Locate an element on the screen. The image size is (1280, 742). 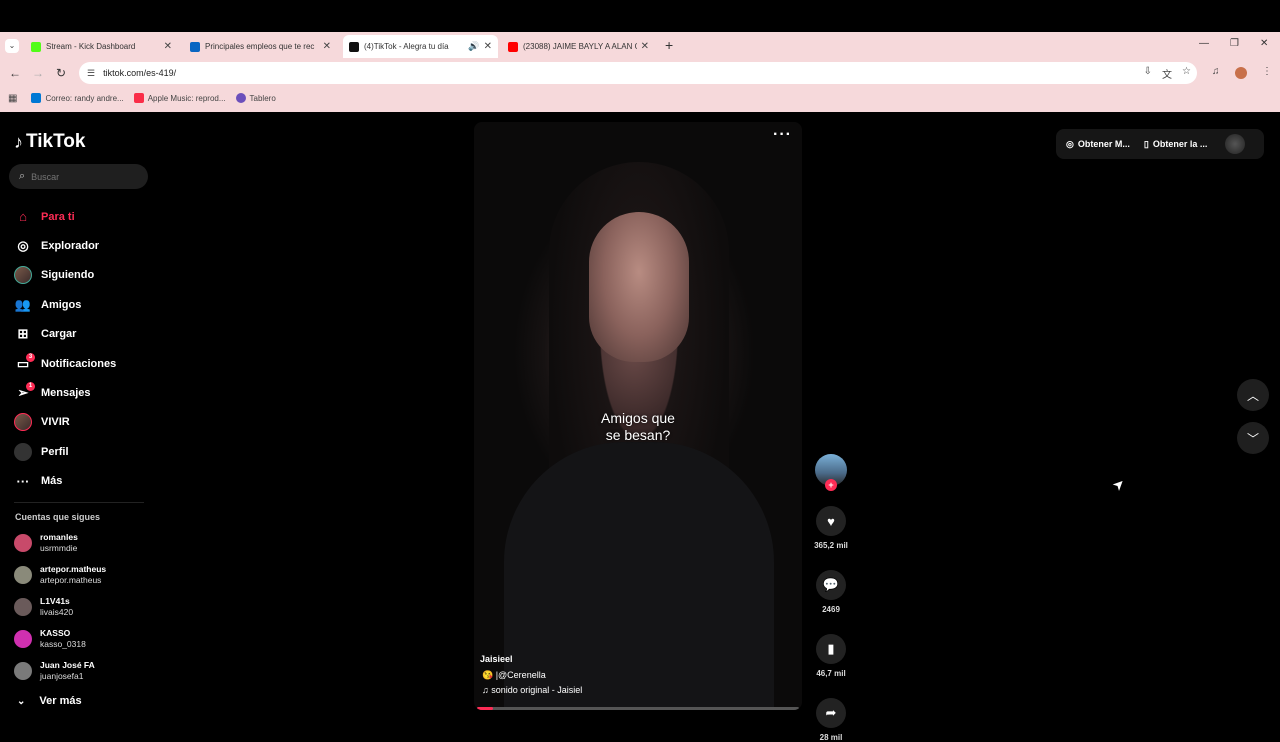
see-more-button: ⌄ Ver más is located at coordinates (49, 701).